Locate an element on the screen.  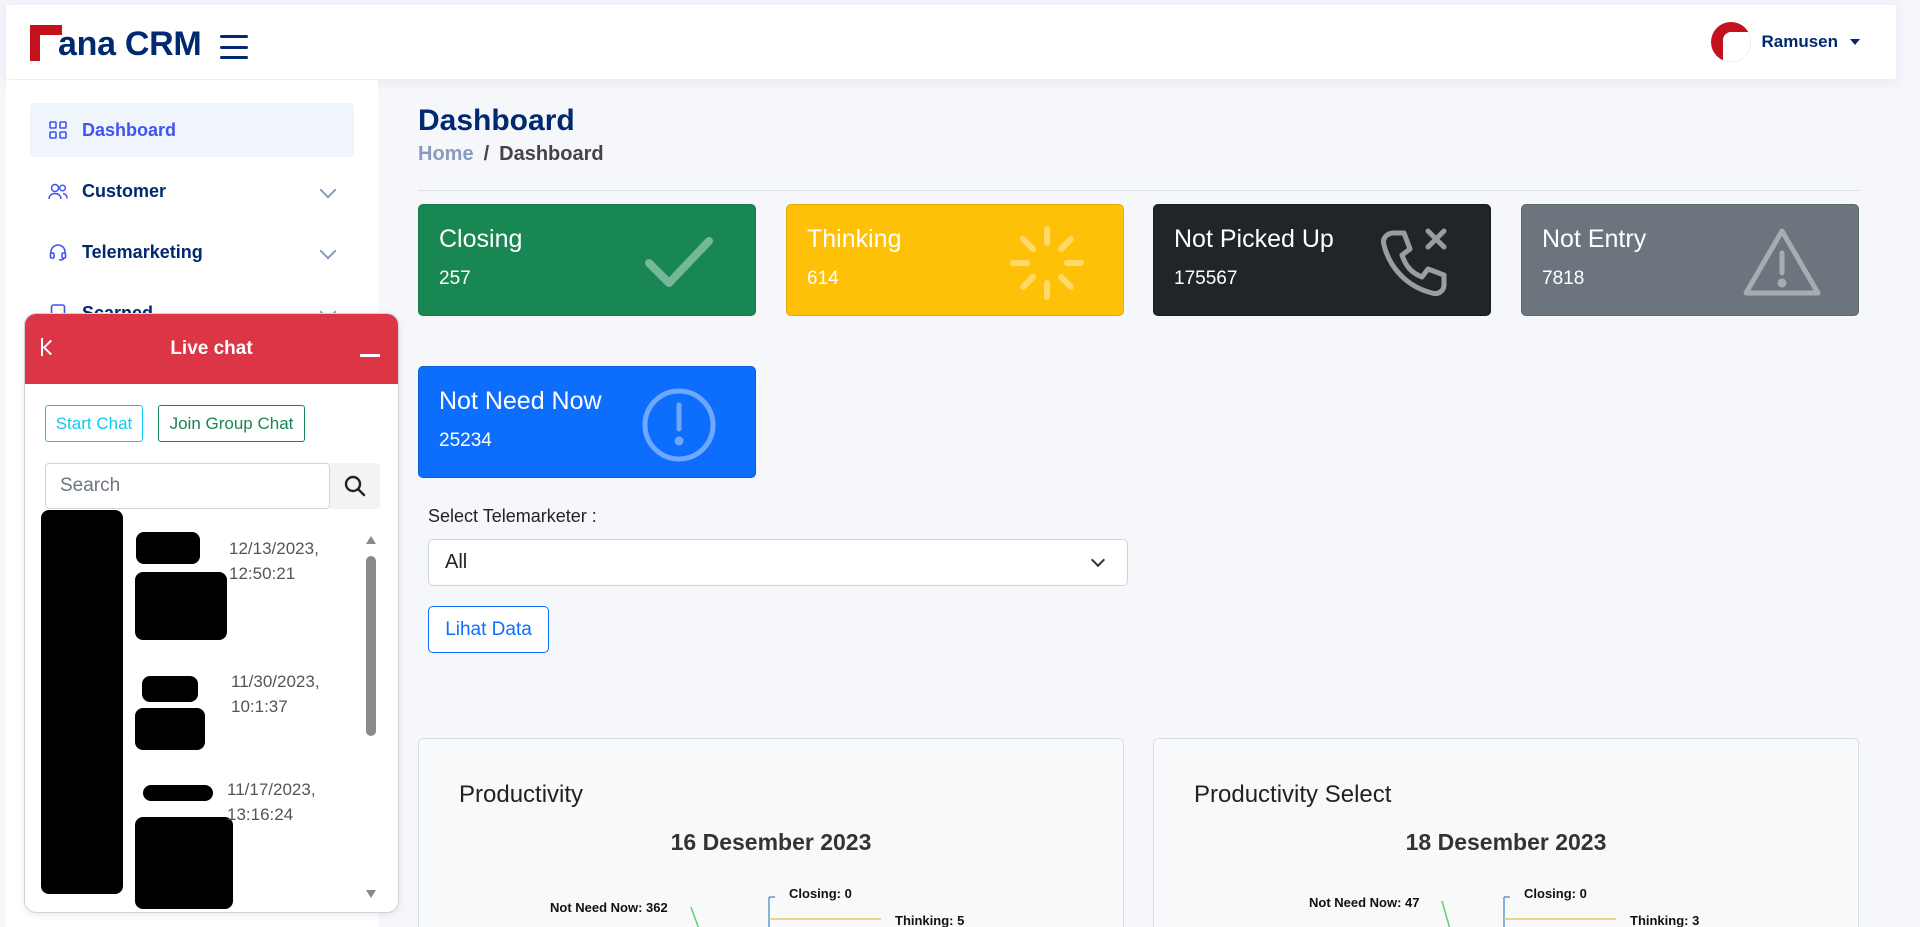
scroll-up-icon is located at coordinates (371, 540).